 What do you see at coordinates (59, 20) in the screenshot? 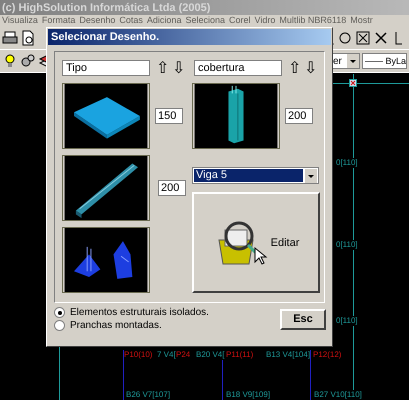
I see `menu-item: Formata` at bounding box center [59, 20].